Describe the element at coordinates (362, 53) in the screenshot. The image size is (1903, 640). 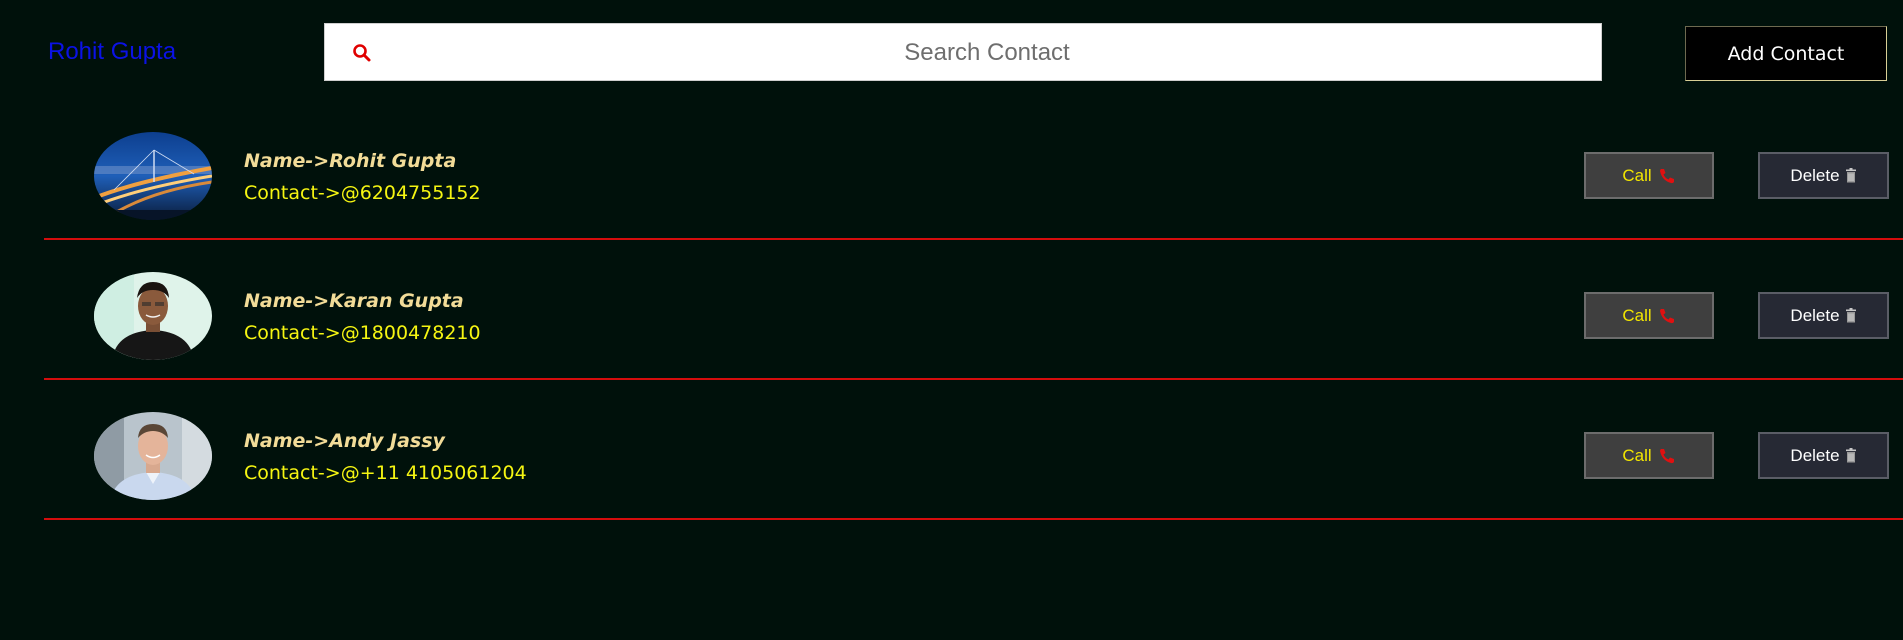
I see `search-icon` at that location.